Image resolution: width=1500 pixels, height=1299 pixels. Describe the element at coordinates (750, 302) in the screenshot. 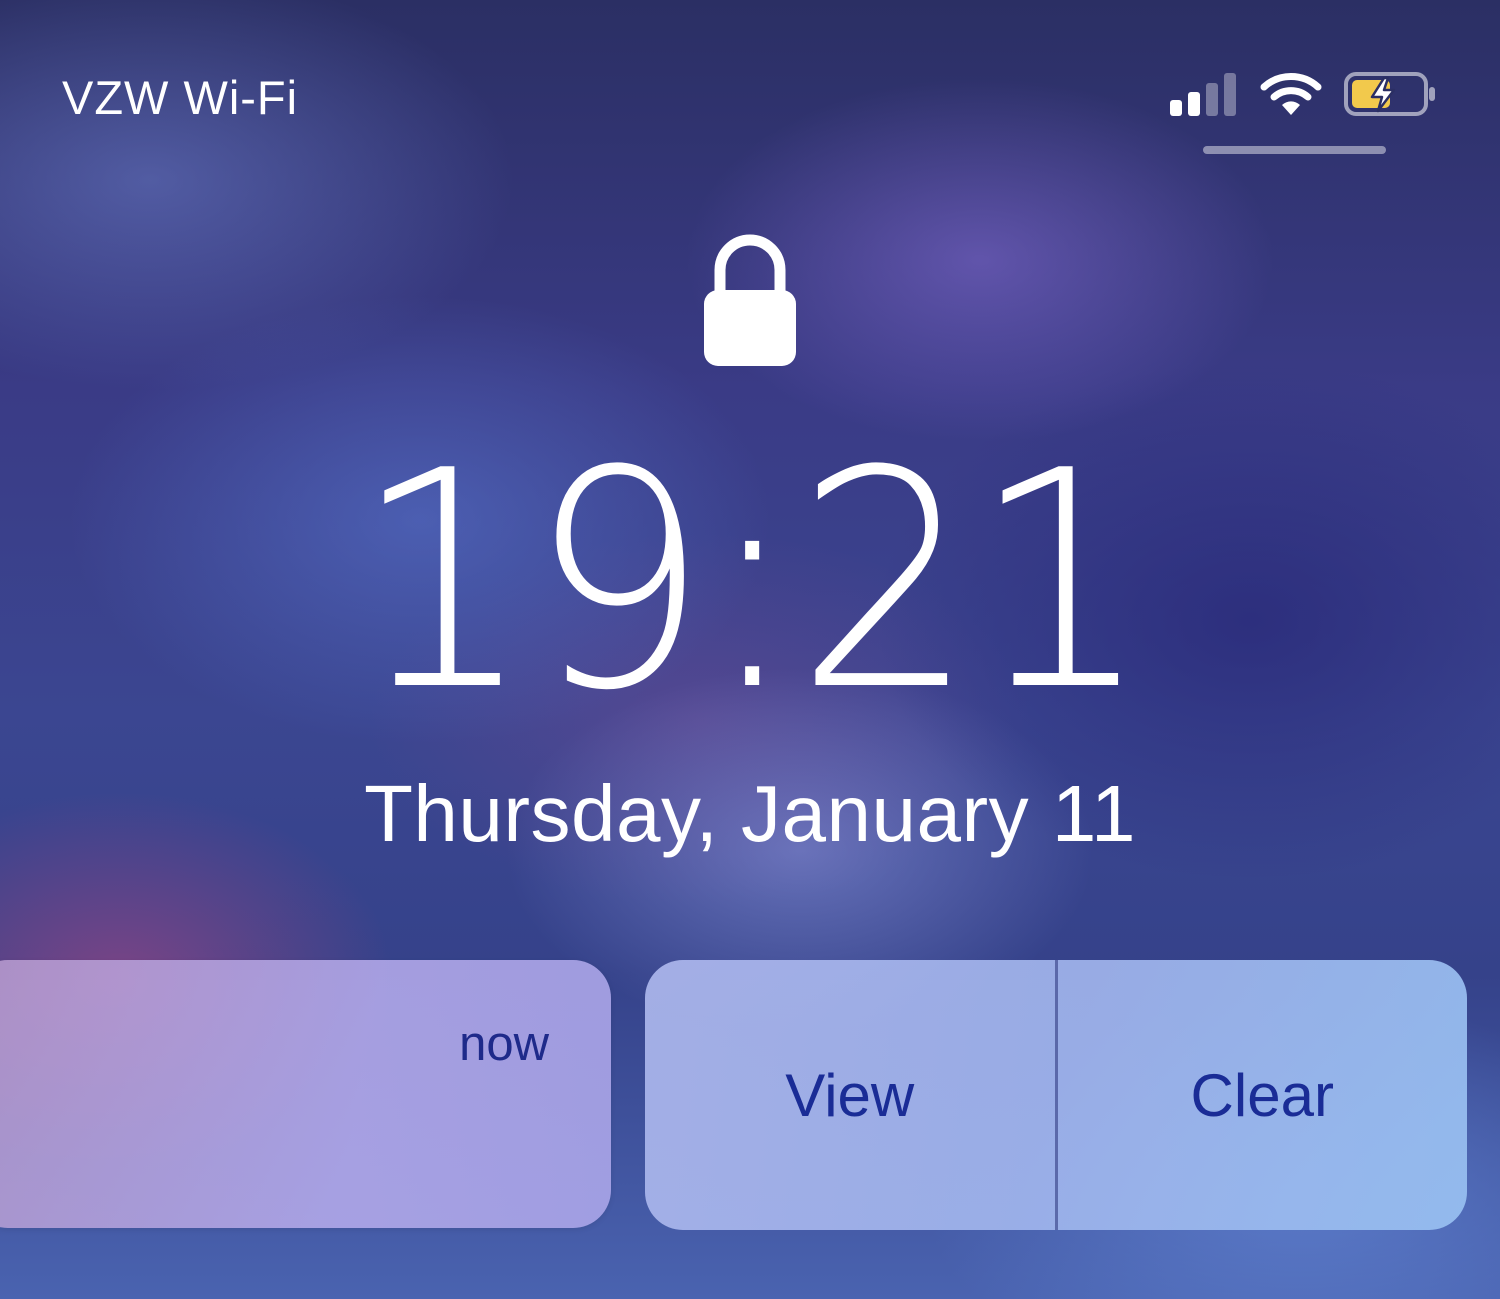

I see `lock-icon` at that location.